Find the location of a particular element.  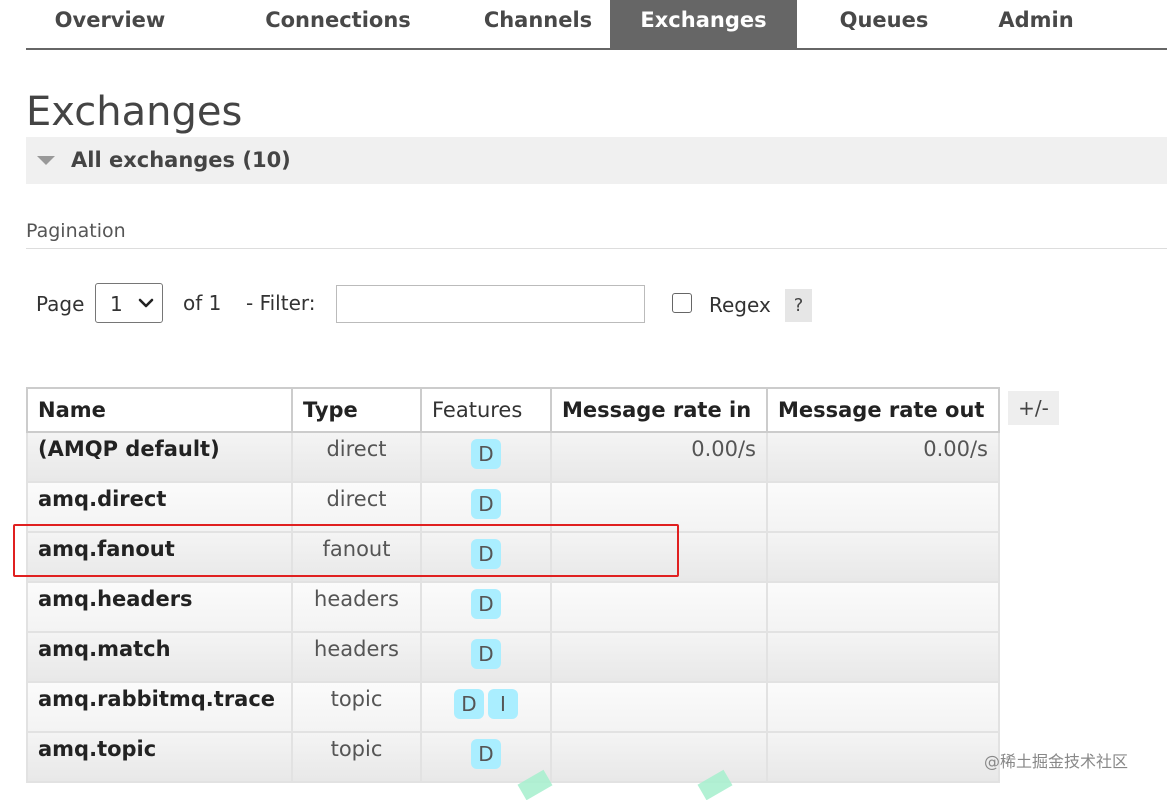

pagination-controls: Page 1 of 1 - Filter: Regex ? is located at coordinates (583, 305).